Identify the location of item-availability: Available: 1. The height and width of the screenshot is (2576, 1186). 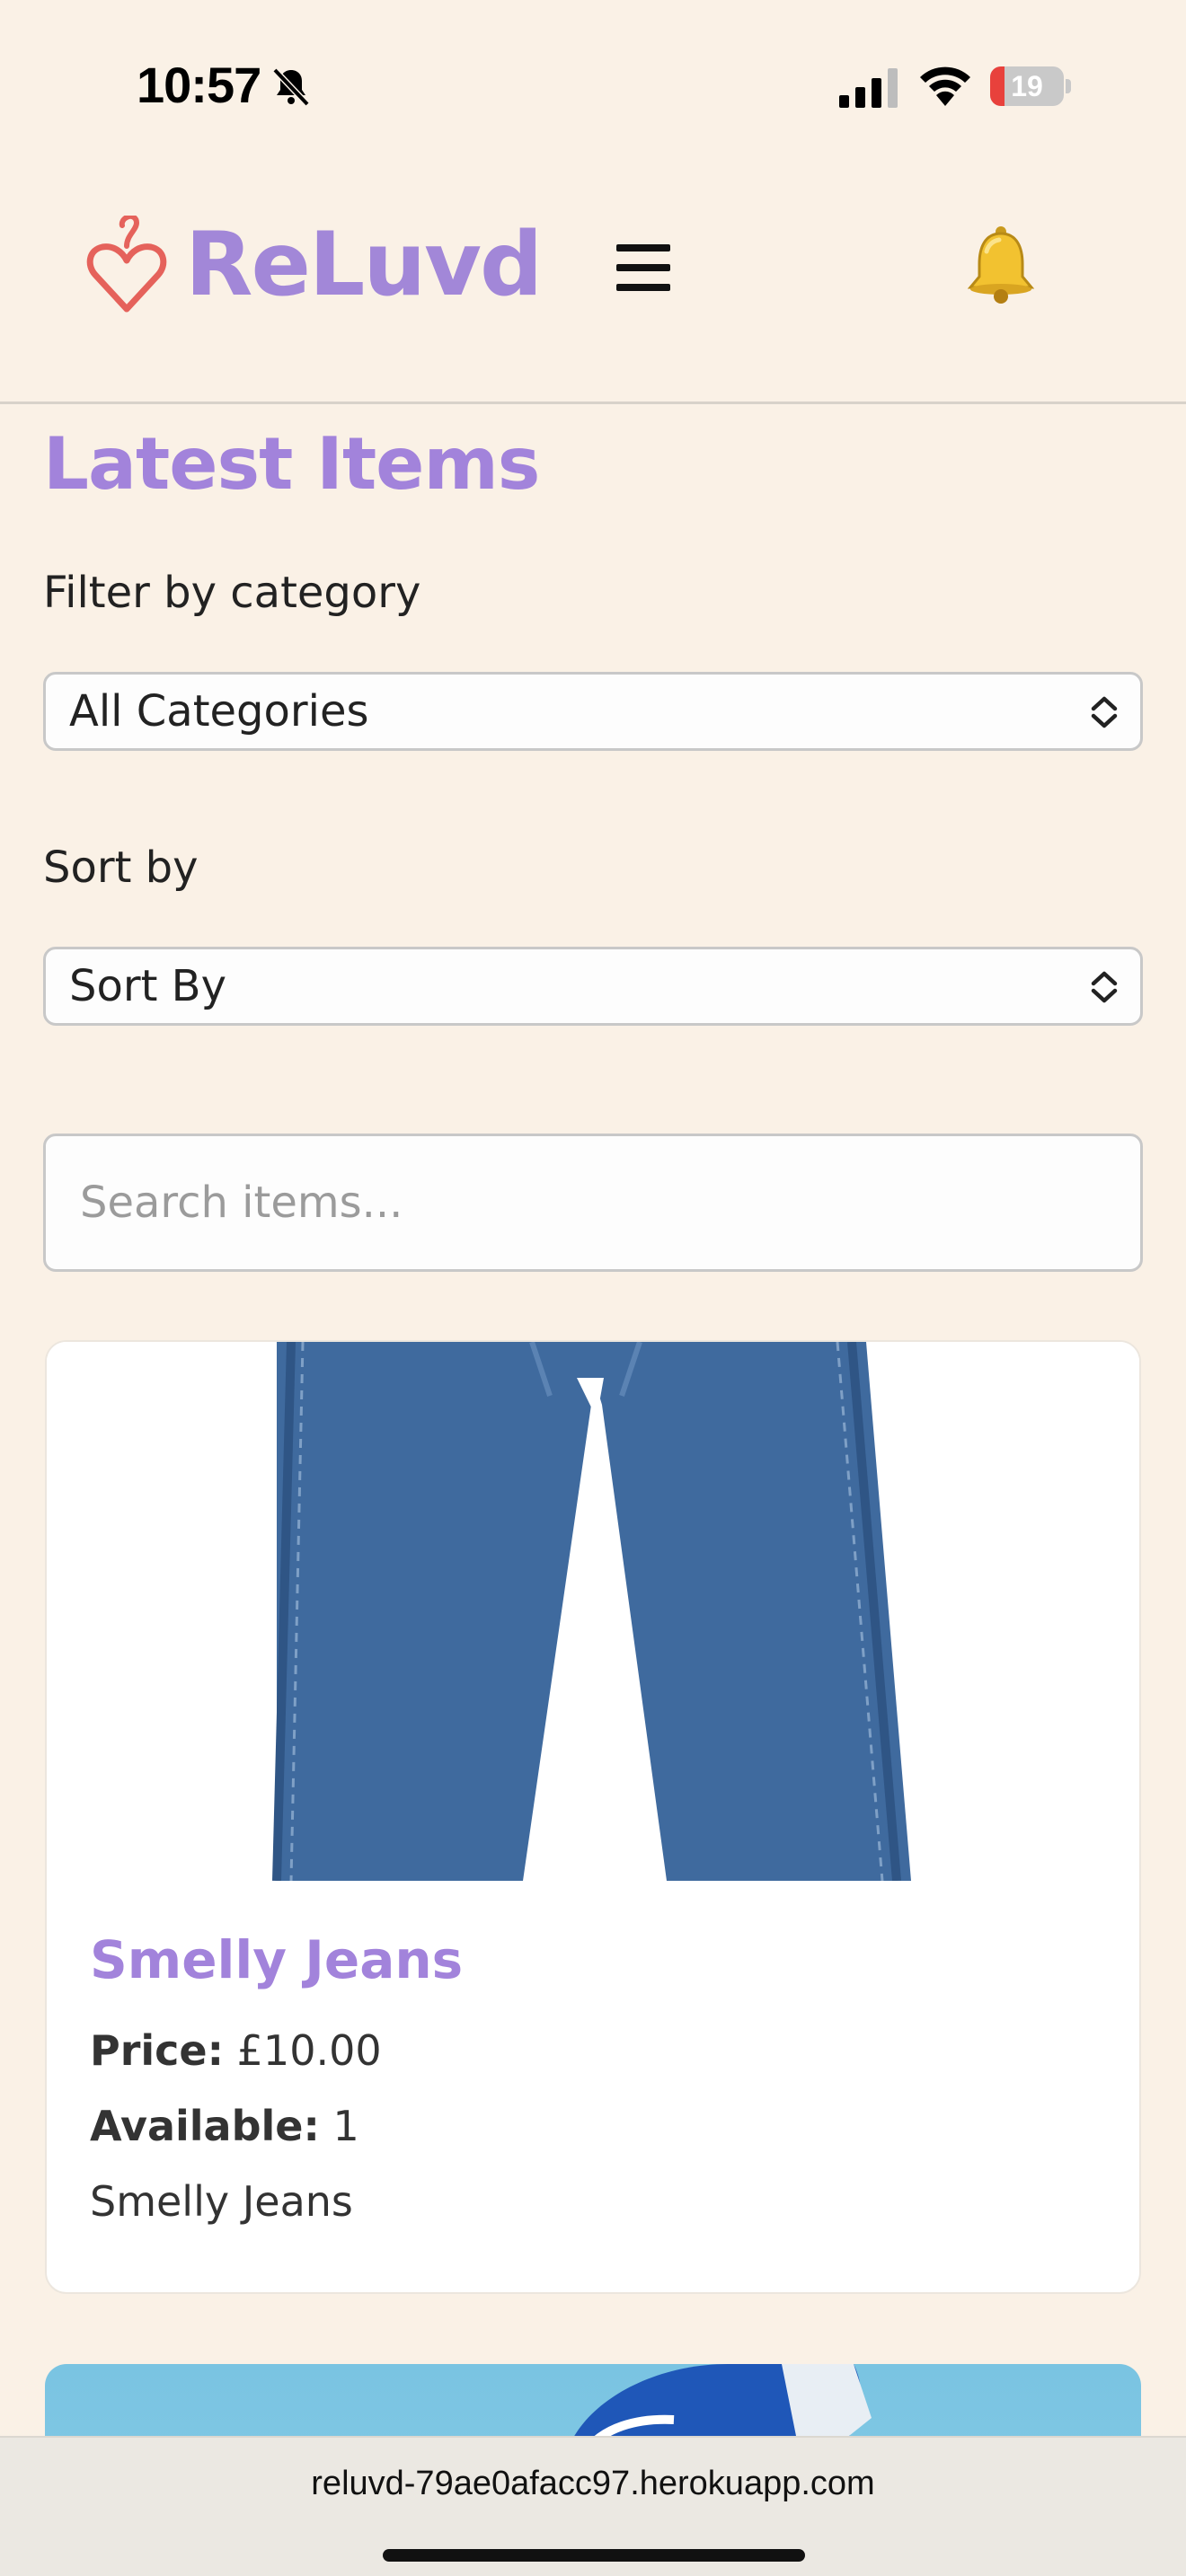
(224, 2126).